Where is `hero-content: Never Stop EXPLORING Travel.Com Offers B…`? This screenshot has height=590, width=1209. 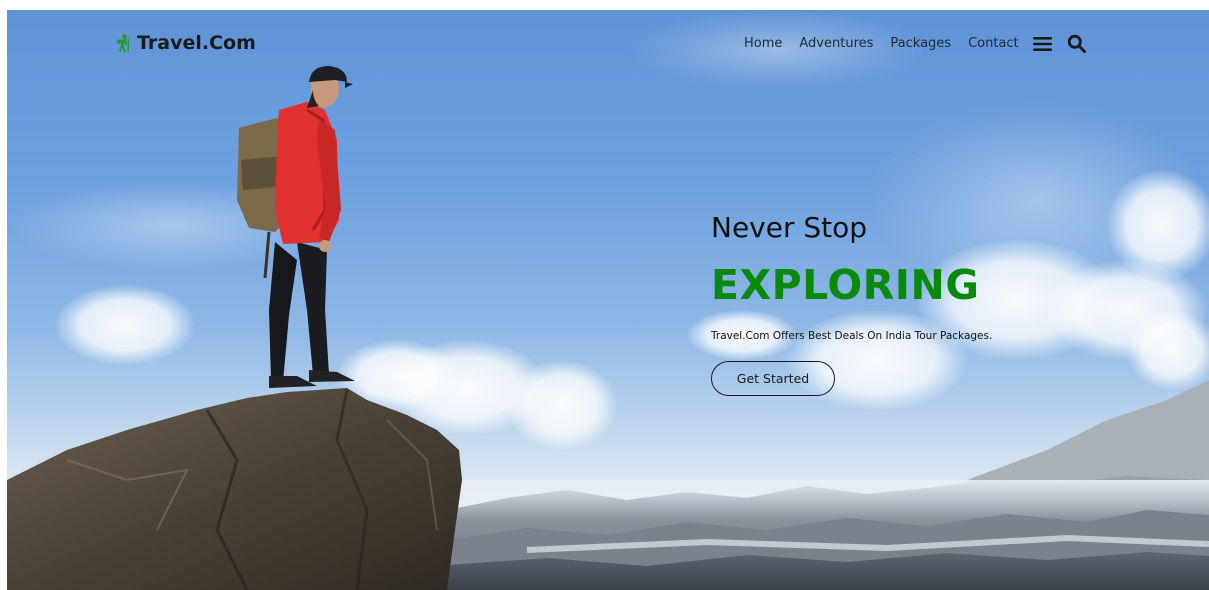 hero-content: Never Stop EXPLORING Travel.Com Offers B… is located at coordinates (921, 302).